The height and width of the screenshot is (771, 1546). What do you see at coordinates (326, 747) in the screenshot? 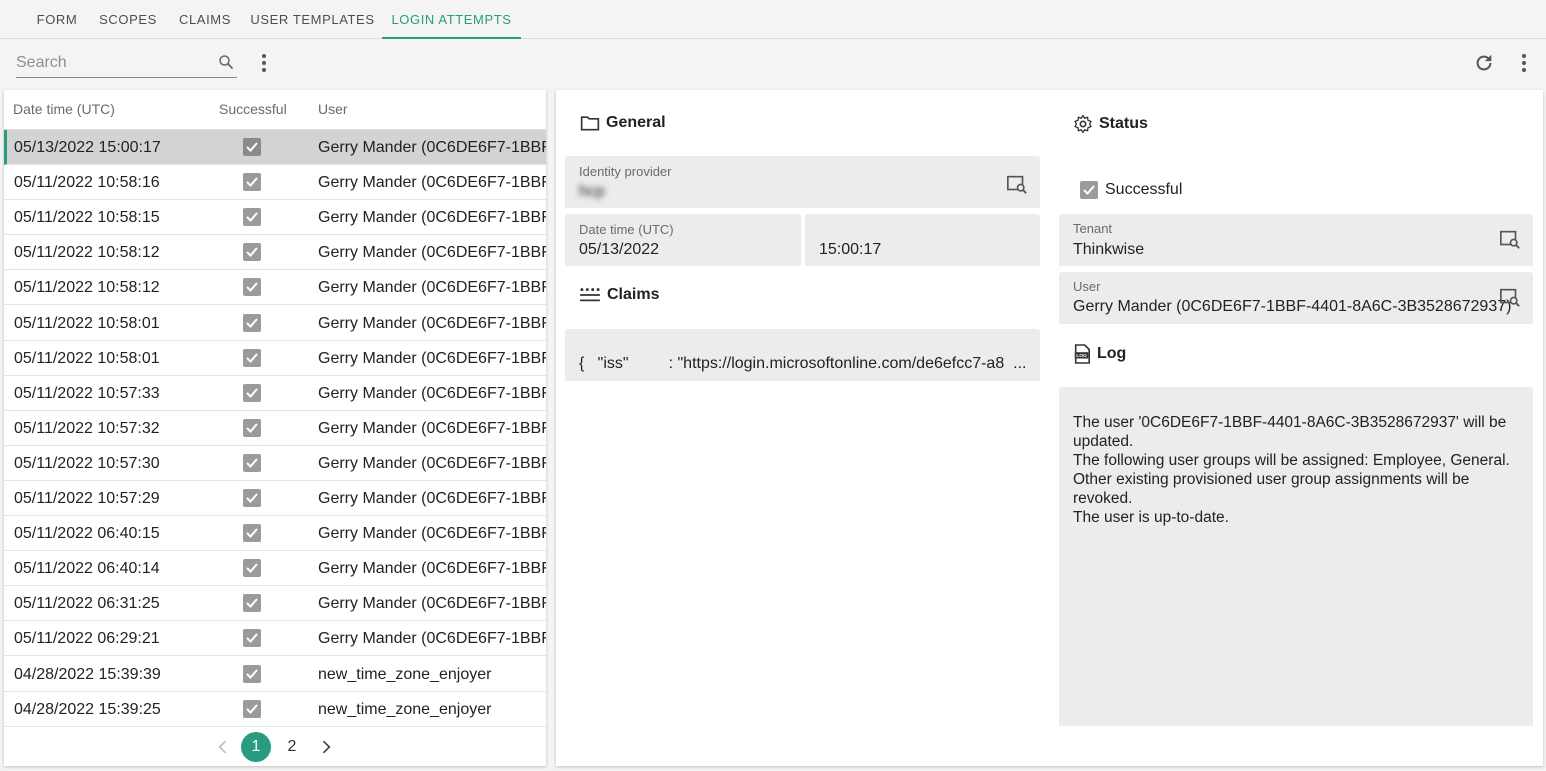
I see `next-page-icon` at bounding box center [326, 747].